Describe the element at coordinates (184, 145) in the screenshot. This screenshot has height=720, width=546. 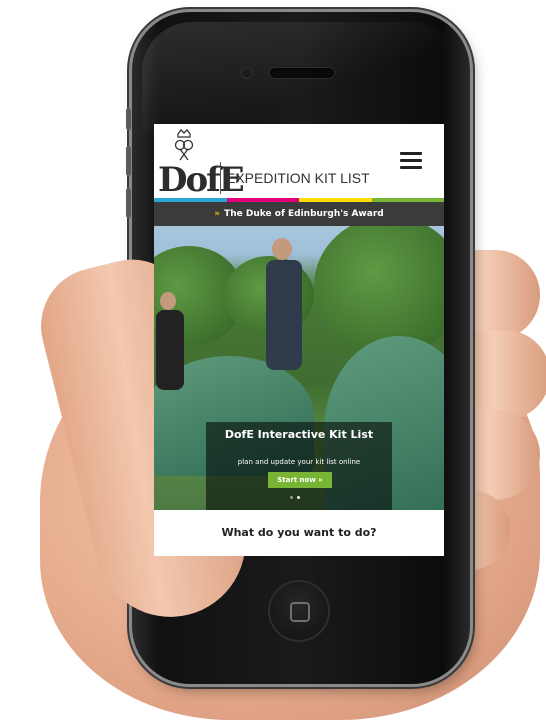
I see `crest-icon` at that location.